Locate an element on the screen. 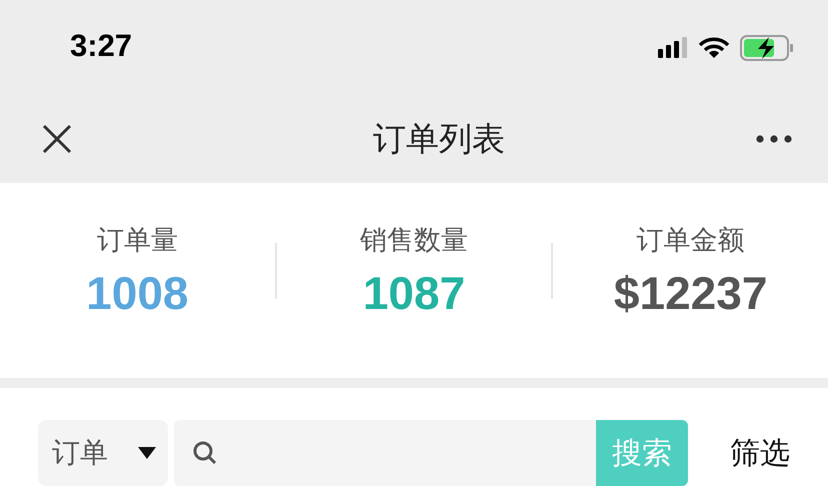  close-icon is located at coordinates (57, 139).